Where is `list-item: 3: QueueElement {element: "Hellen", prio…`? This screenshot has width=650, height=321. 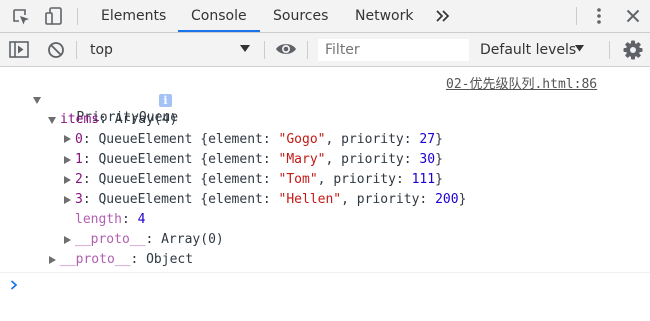 list-item: 3: QueueElement {element: "Hellen", prio… is located at coordinates (270, 200).